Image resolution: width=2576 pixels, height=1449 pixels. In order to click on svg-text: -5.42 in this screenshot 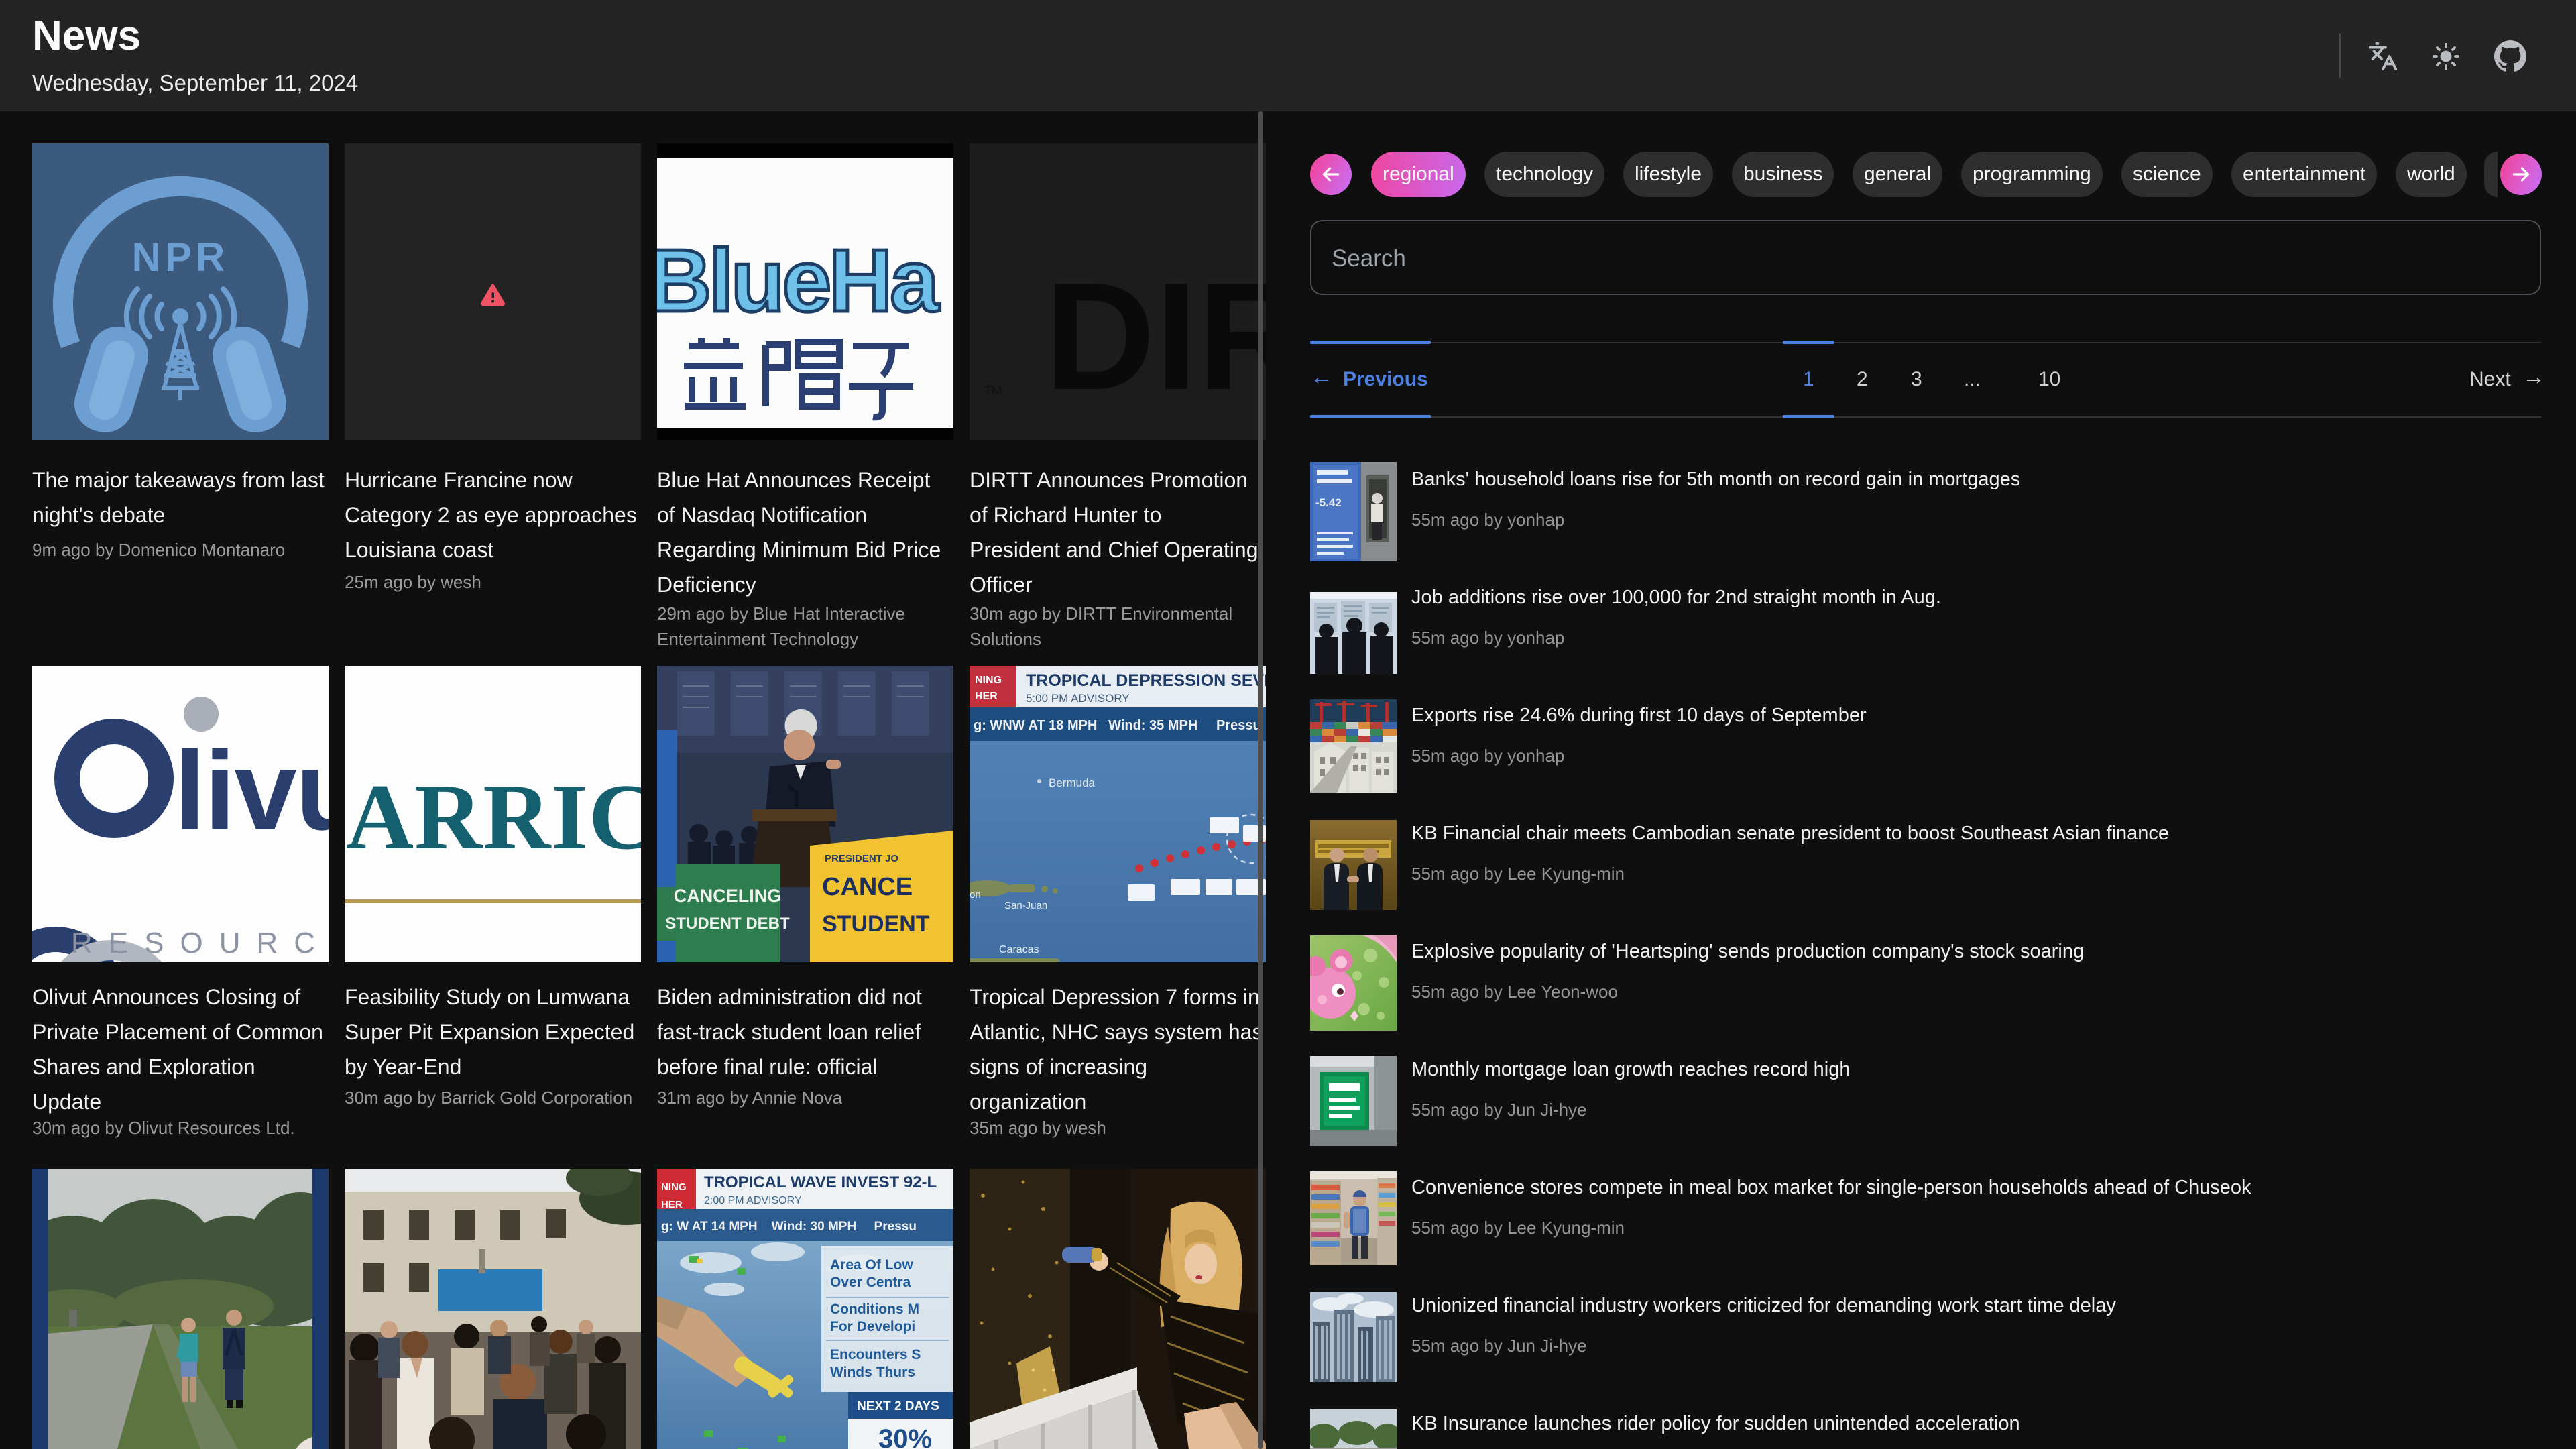, I will do `click(1328, 503)`.